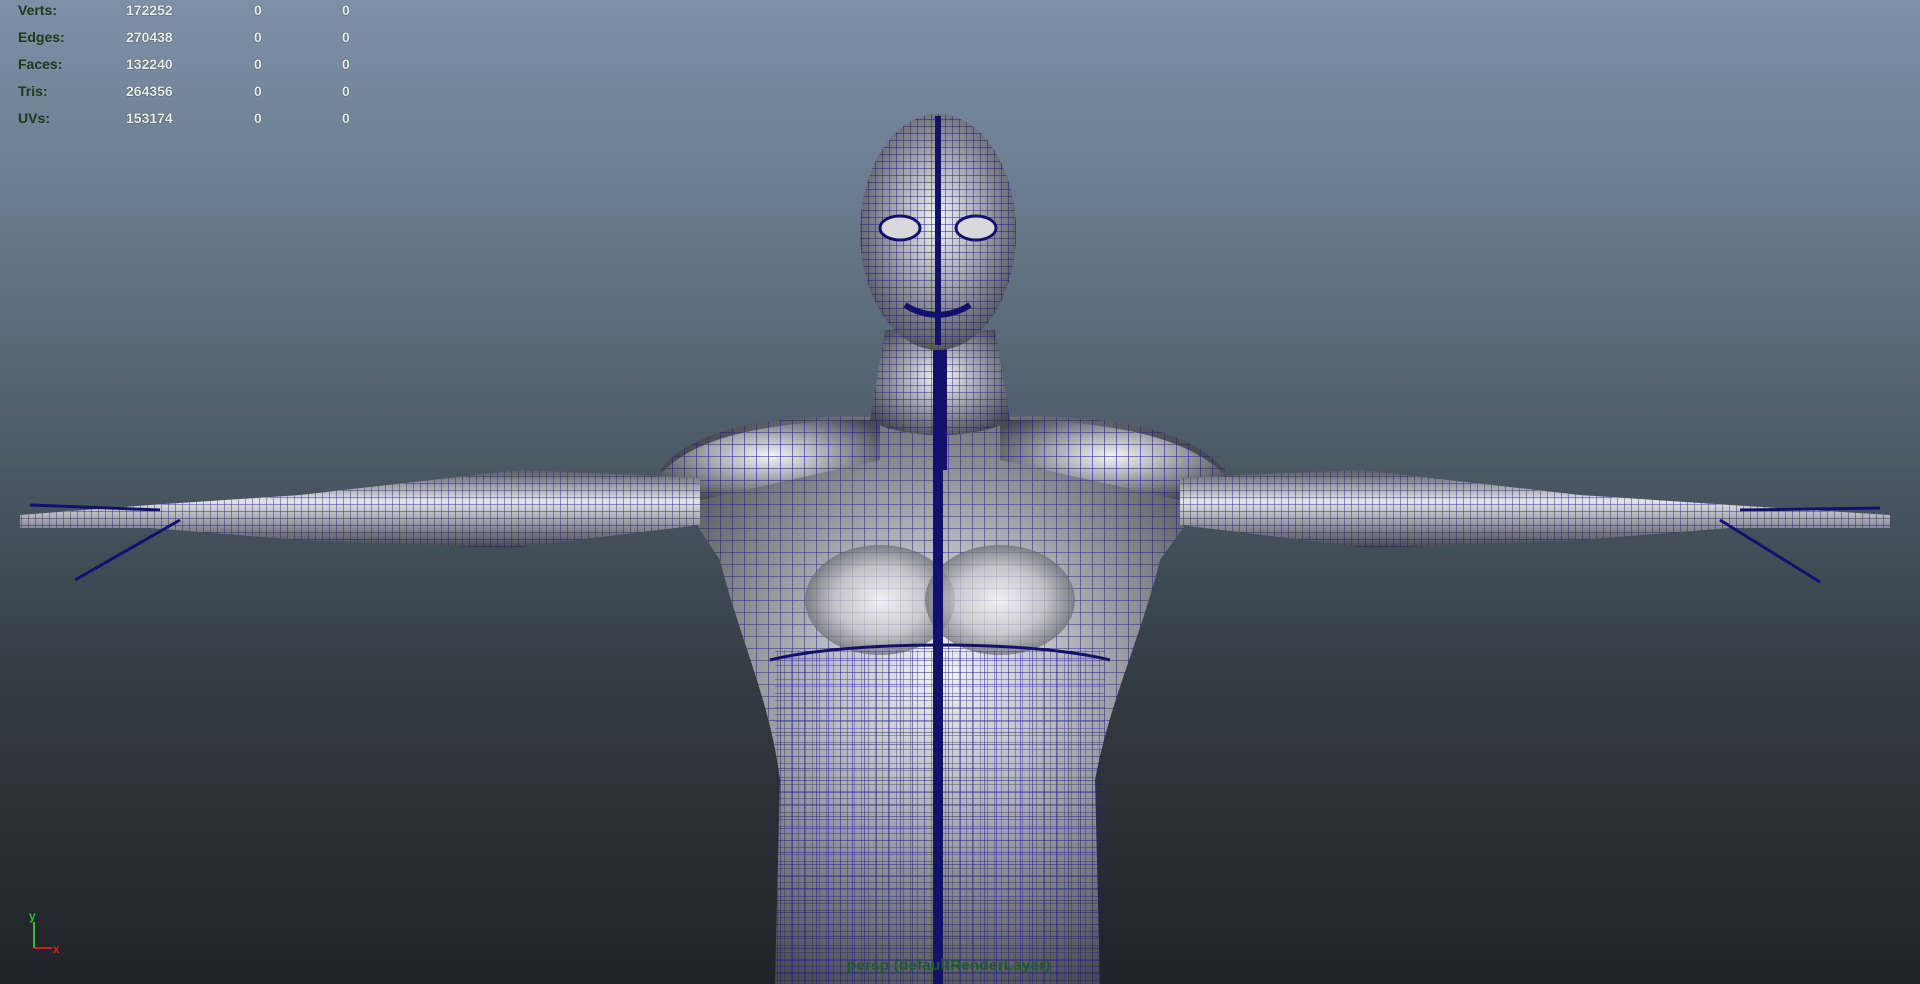 Image resolution: width=1920 pixels, height=984 pixels. Describe the element at coordinates (149, 91) in the screenshot. I see `hud-value: 264356` at that location.